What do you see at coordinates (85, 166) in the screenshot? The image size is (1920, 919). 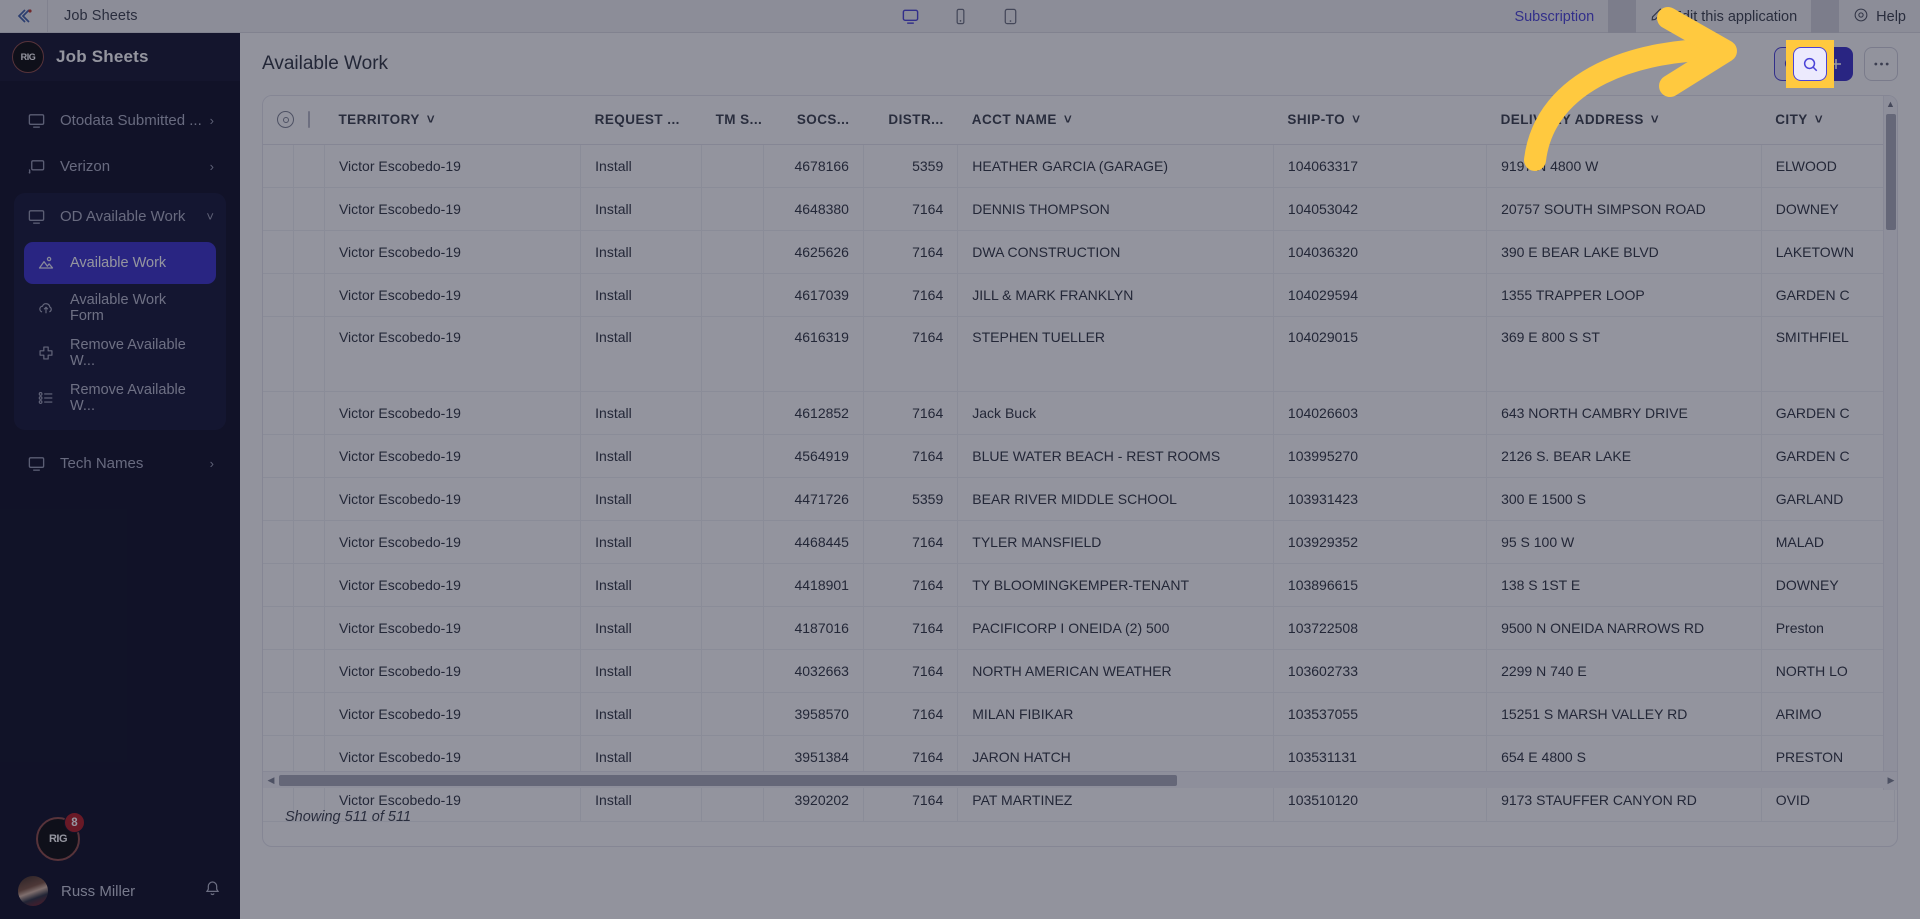 I see `sidebar-item-label: Verizon` at bounding box center [85, 166].